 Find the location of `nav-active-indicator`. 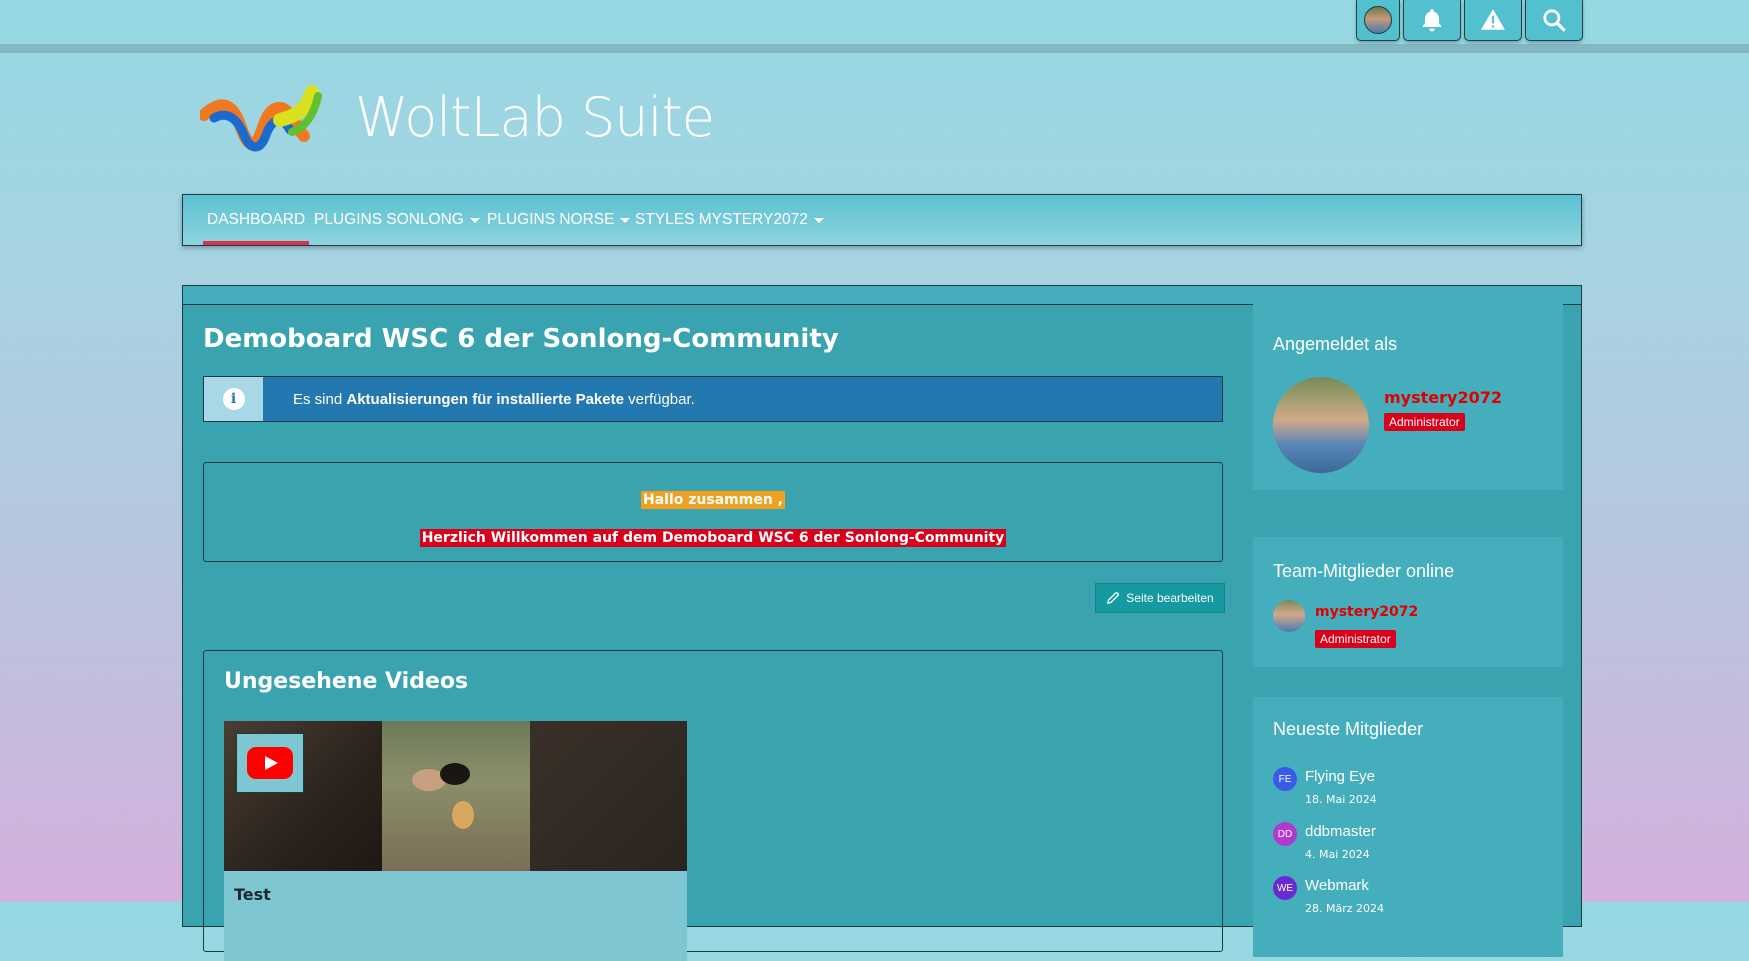

nav-active-indicator is located at coordinates (256, 243).